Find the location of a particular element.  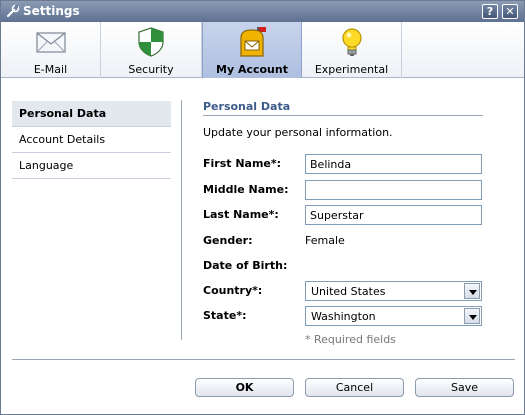

tab-my-account: My Account is located at coordinates (252, 50).